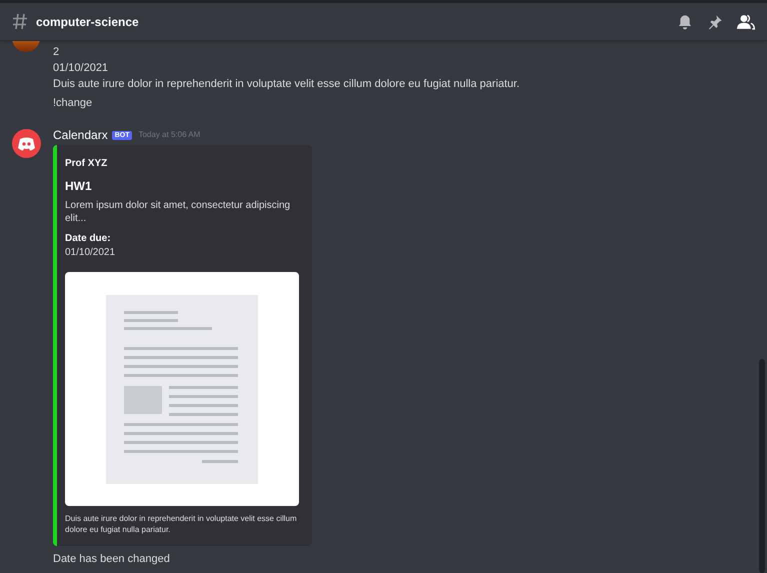 The image size is (767, 573). What do you see at coordinates (112, 559) in the screenshot?
I see `message-text: Date has been changed` at bounding box center [112, 559].